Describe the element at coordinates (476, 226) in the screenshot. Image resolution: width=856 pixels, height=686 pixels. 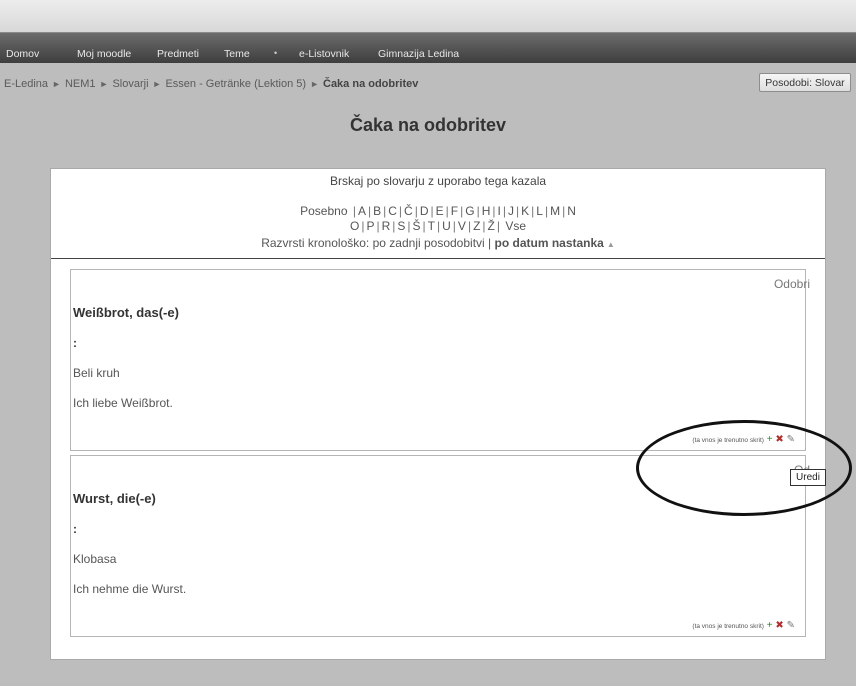
I see `index-letter: Z` at that location.